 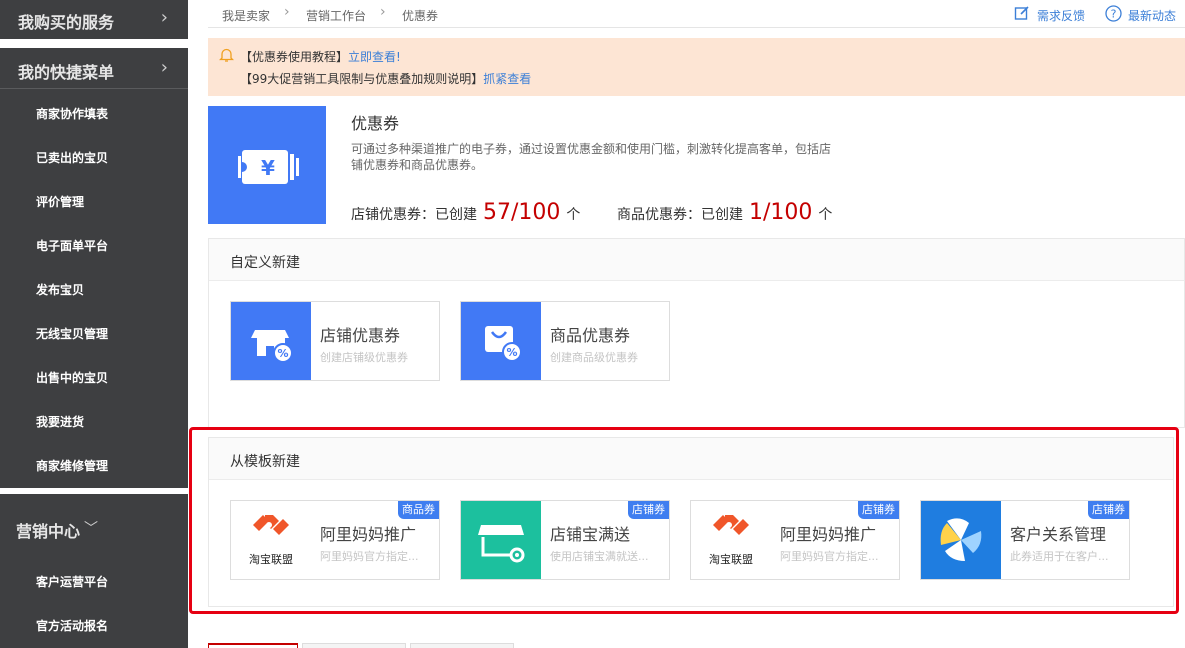 What do you see at coordinates (1152, 15) in the screenshot?
I see `news-link: 最新动态` at bounding box center [1152, 15].